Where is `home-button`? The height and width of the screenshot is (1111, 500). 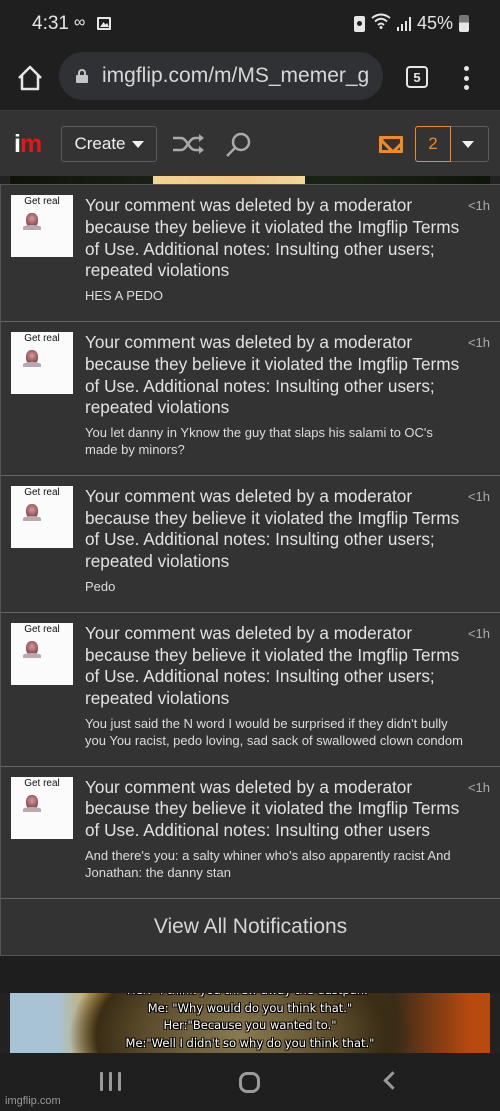
home-button is located at coordinates (30, 78).